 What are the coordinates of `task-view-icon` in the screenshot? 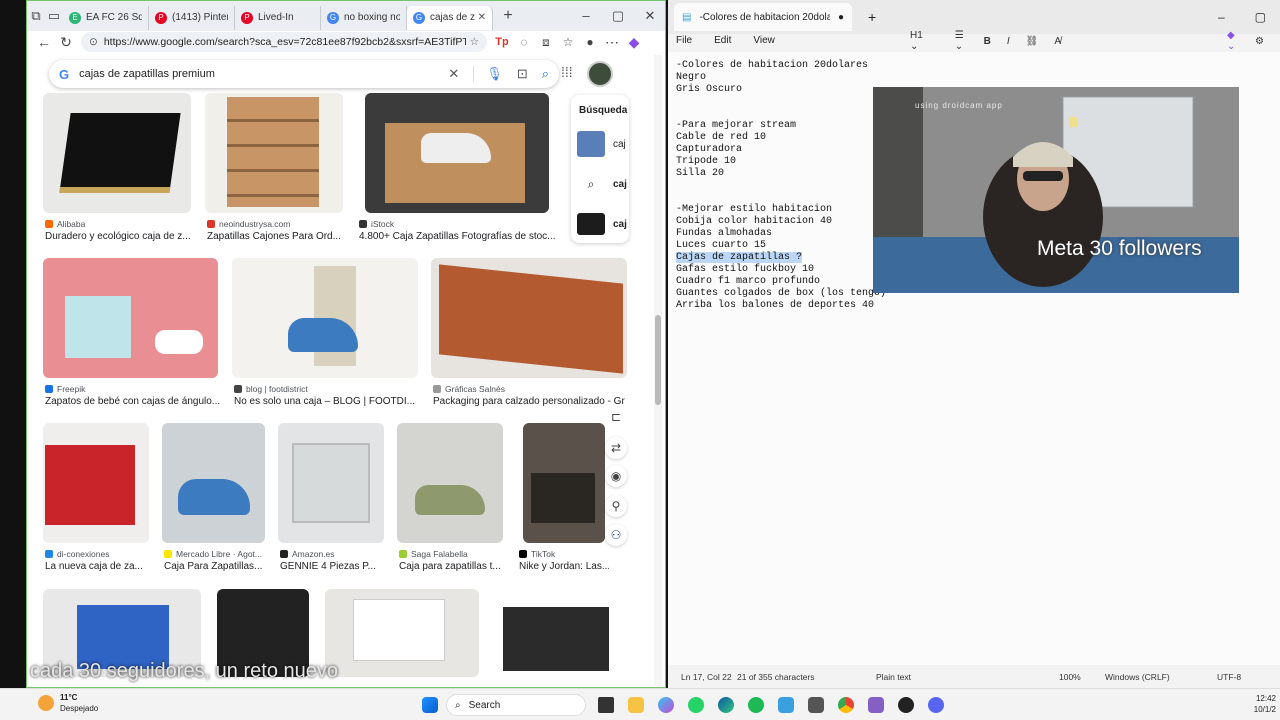 It's located at (606, 705).